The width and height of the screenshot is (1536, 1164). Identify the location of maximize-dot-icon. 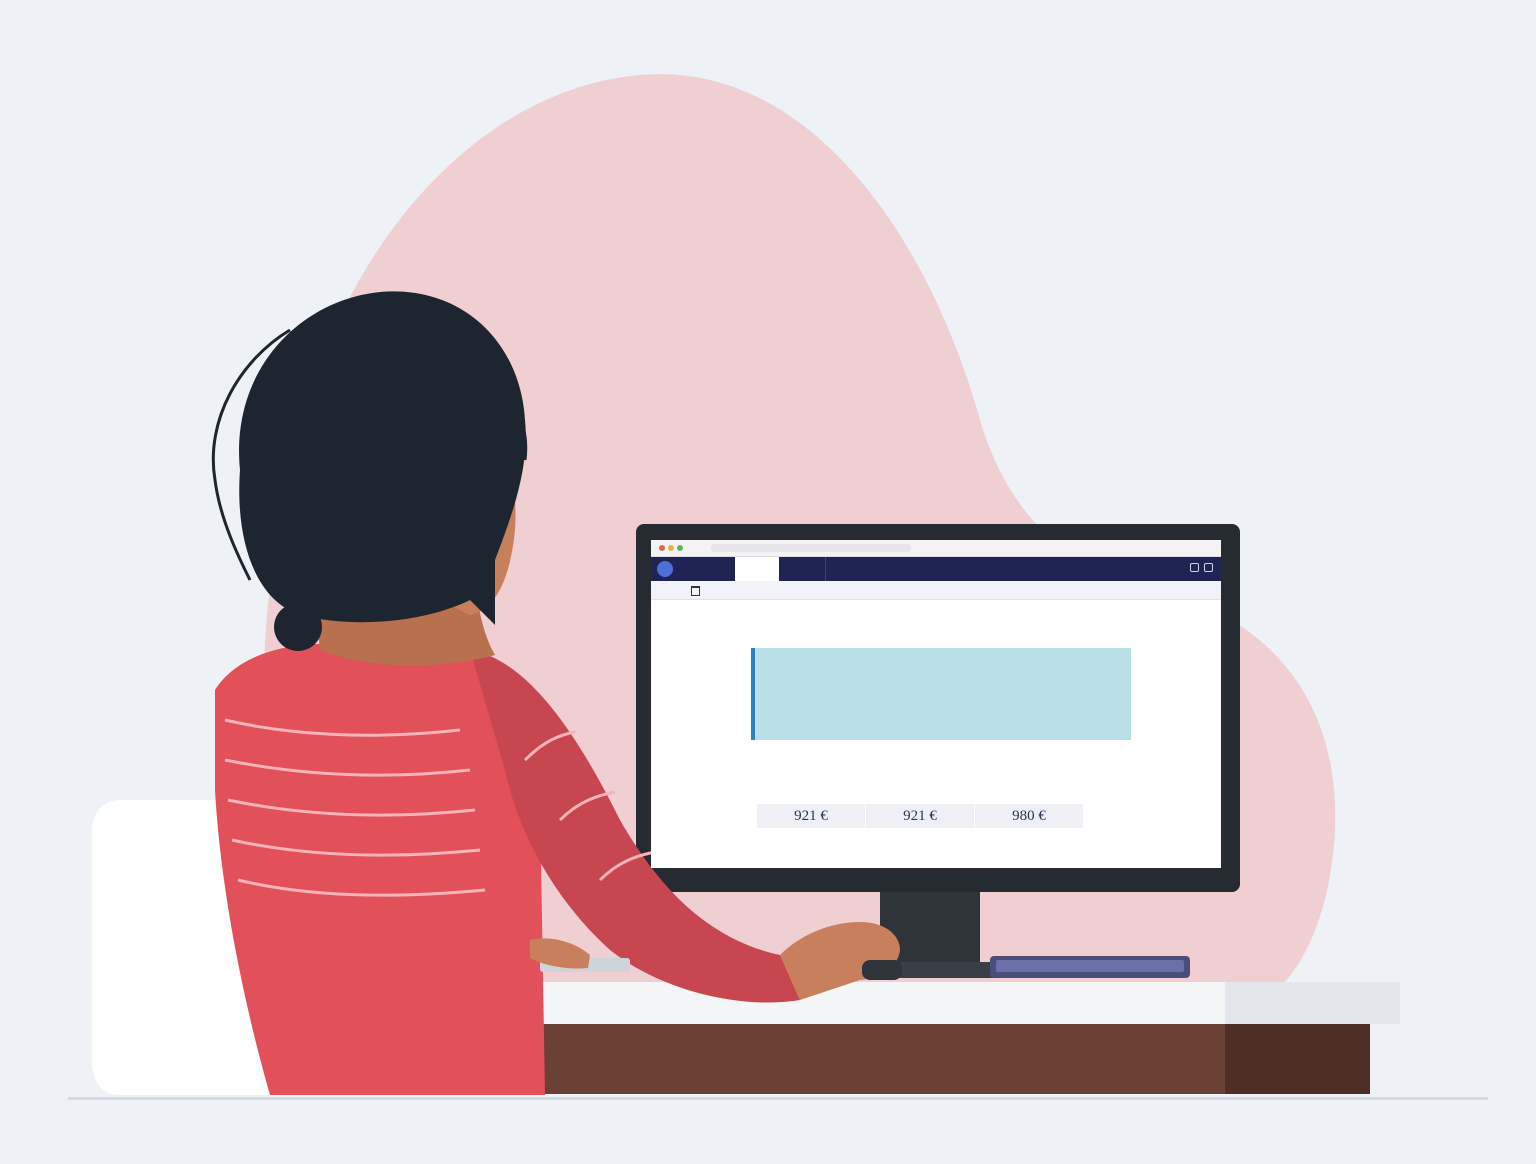
(680, 548).